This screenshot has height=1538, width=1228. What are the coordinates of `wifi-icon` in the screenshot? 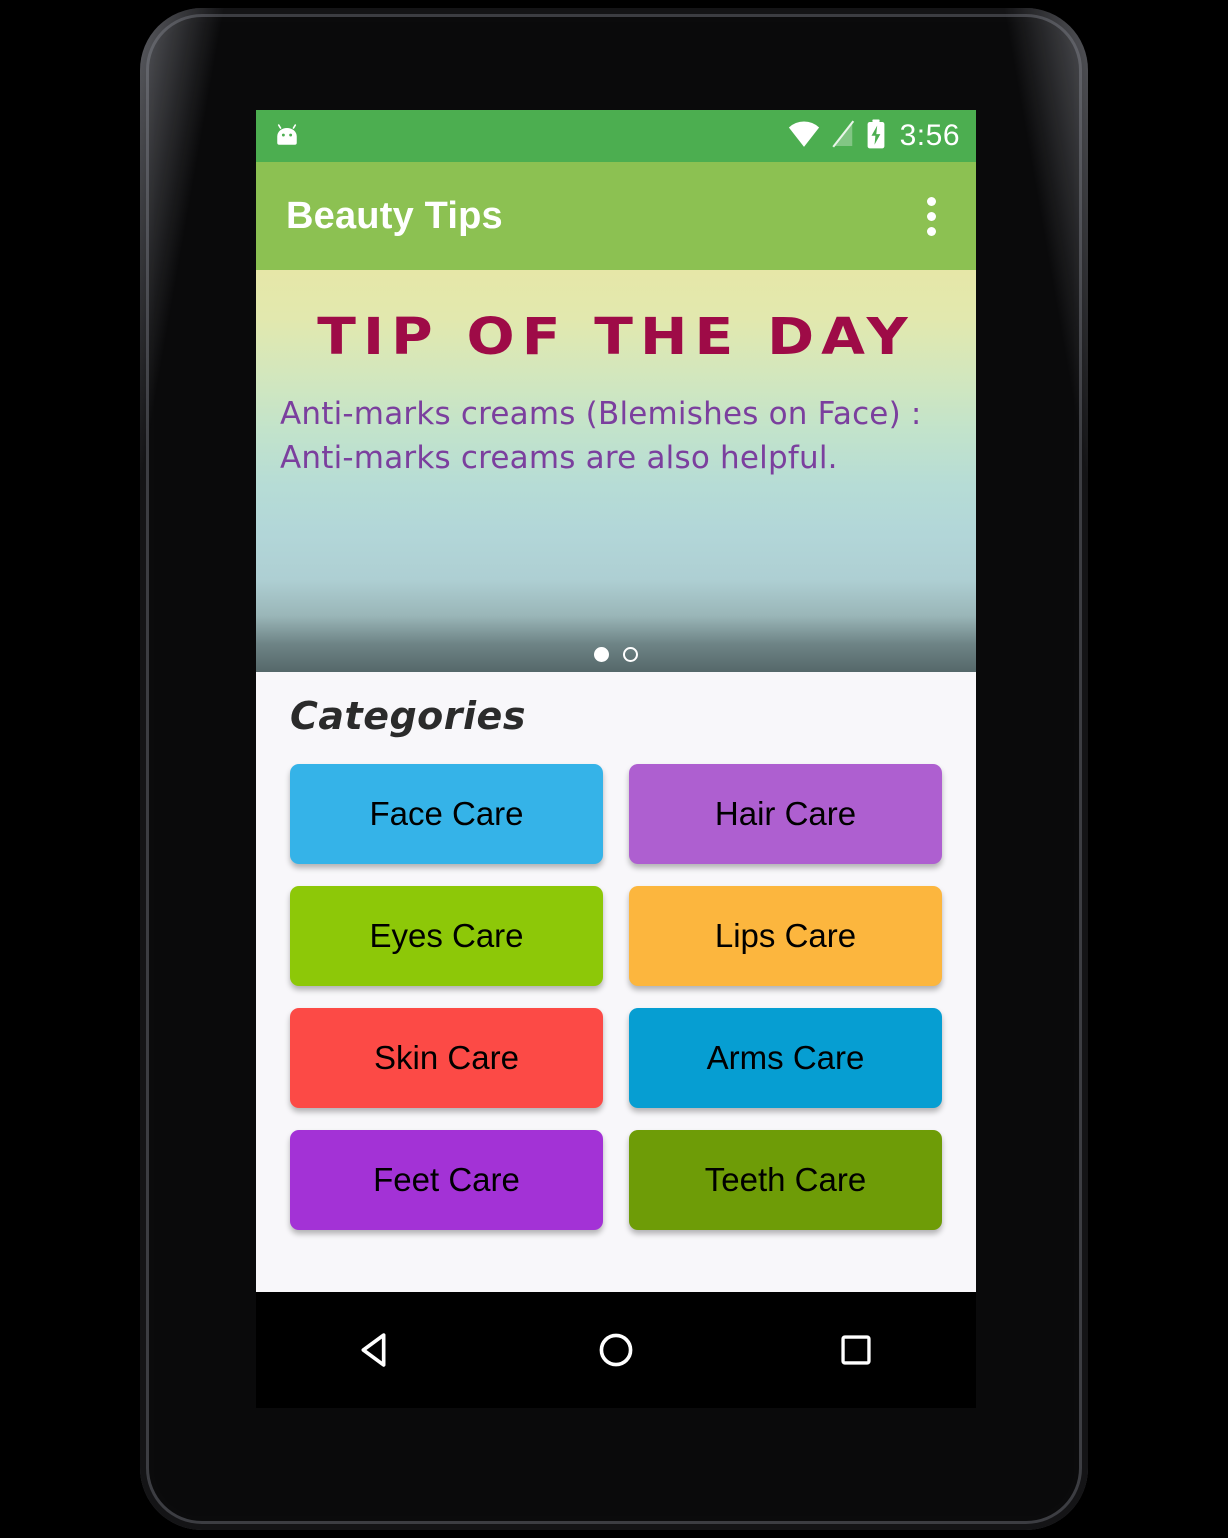 It's located at (804, 136).